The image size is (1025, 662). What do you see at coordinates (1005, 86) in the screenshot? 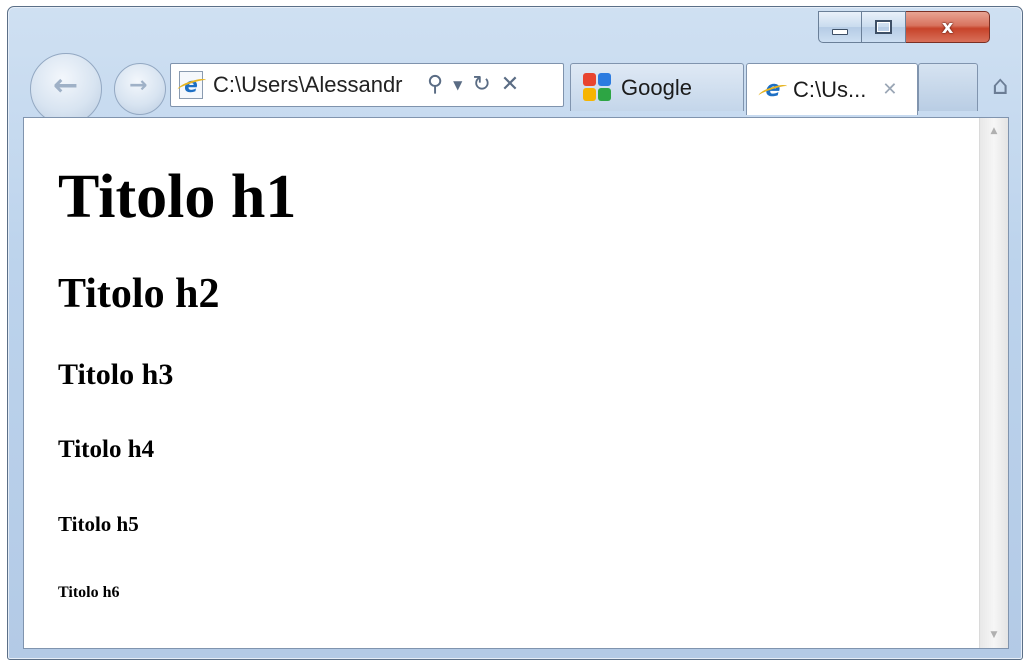
I see `home-icon: ⌂` at bounding box center [1005, 86].